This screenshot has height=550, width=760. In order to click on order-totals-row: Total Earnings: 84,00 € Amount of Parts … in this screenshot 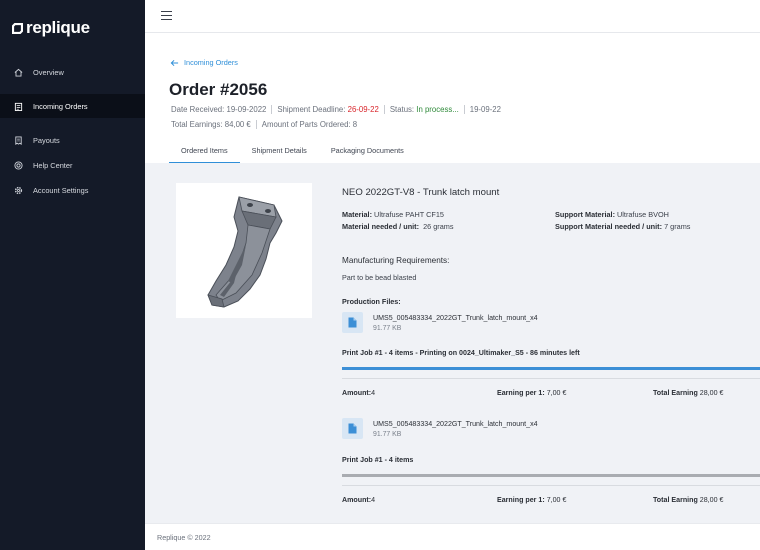, I will do `click(264, 124)`.